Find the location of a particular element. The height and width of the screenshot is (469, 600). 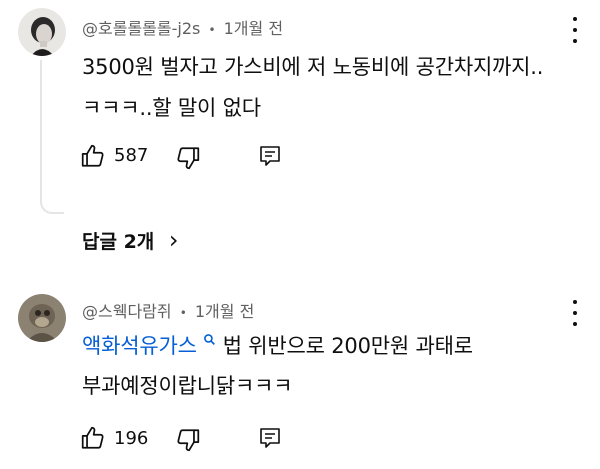

author-name: @호롤롤롤롤-j2s is located at coordinates (141, 28).